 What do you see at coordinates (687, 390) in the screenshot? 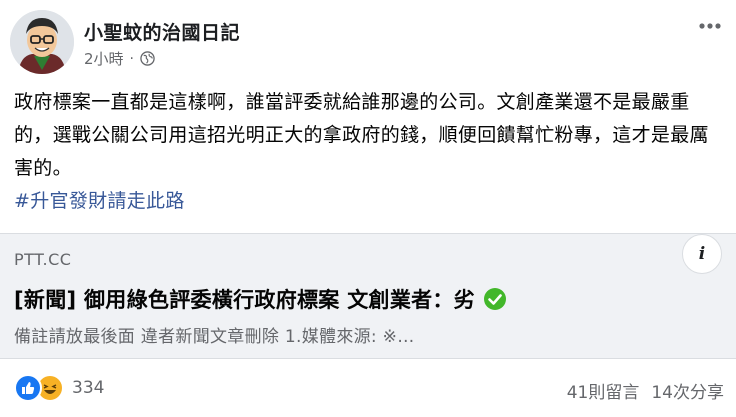
I see `shares-count-link: 14次分享` at bounding box center [687, 390].